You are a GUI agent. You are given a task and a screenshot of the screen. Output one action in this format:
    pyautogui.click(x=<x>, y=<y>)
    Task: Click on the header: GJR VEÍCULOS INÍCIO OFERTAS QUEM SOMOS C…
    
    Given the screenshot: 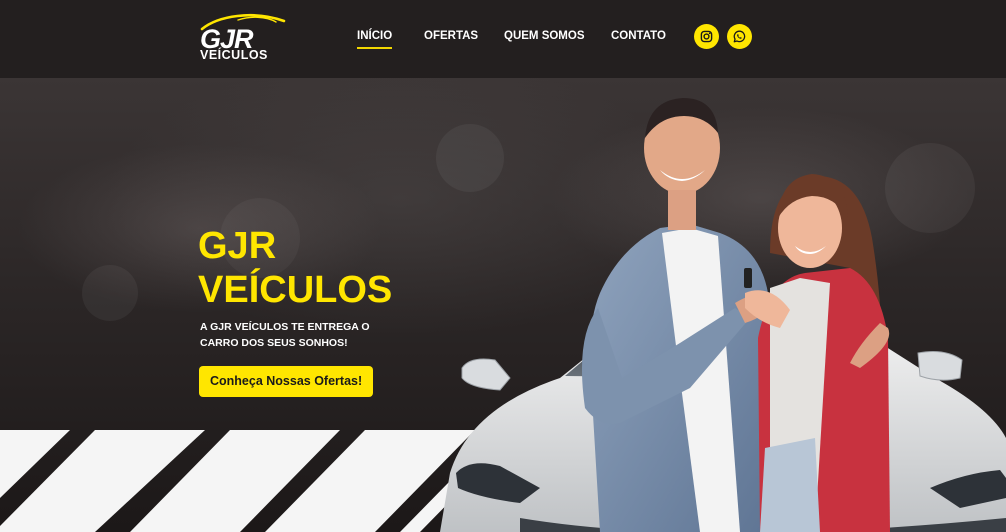 What is the action you would take?
    pyautogui.click(x=503, y=39)
    